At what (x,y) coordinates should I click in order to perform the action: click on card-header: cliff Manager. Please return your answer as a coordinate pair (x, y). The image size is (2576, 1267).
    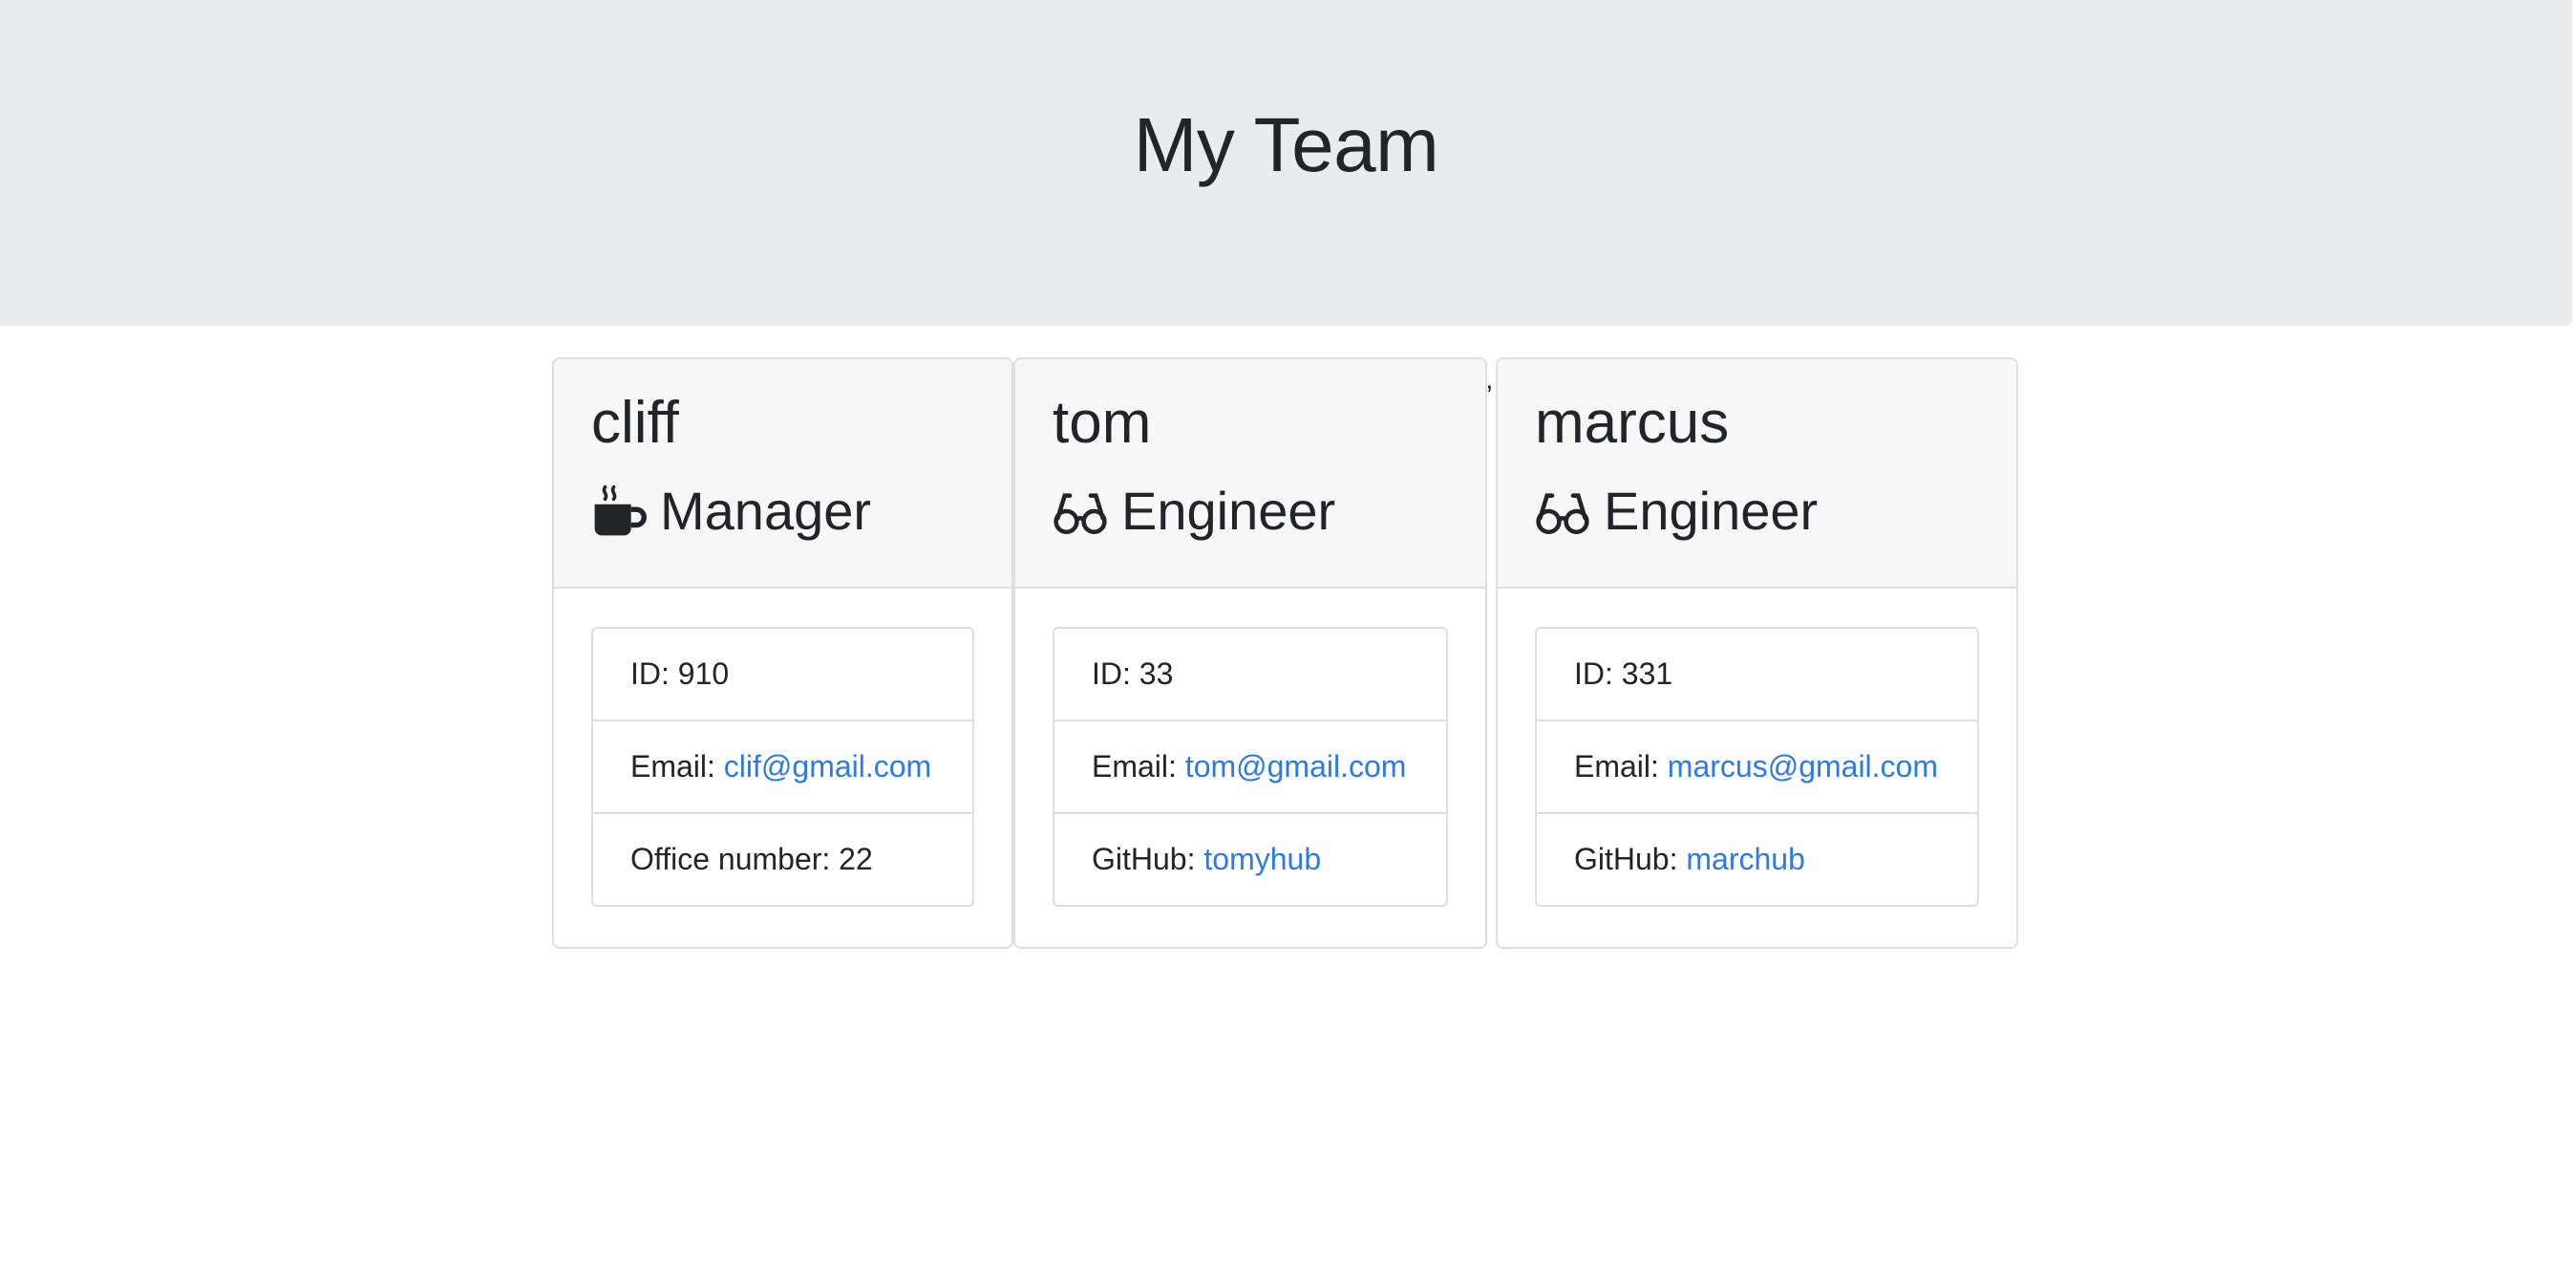
    Looking at the image, I should click on (782, 474).